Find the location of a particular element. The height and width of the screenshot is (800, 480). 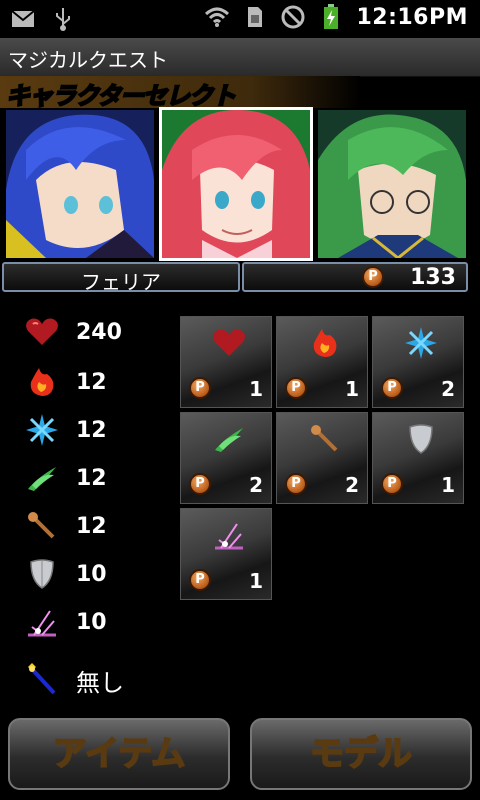

model-button: モデル is located at coordinates (361, 754).